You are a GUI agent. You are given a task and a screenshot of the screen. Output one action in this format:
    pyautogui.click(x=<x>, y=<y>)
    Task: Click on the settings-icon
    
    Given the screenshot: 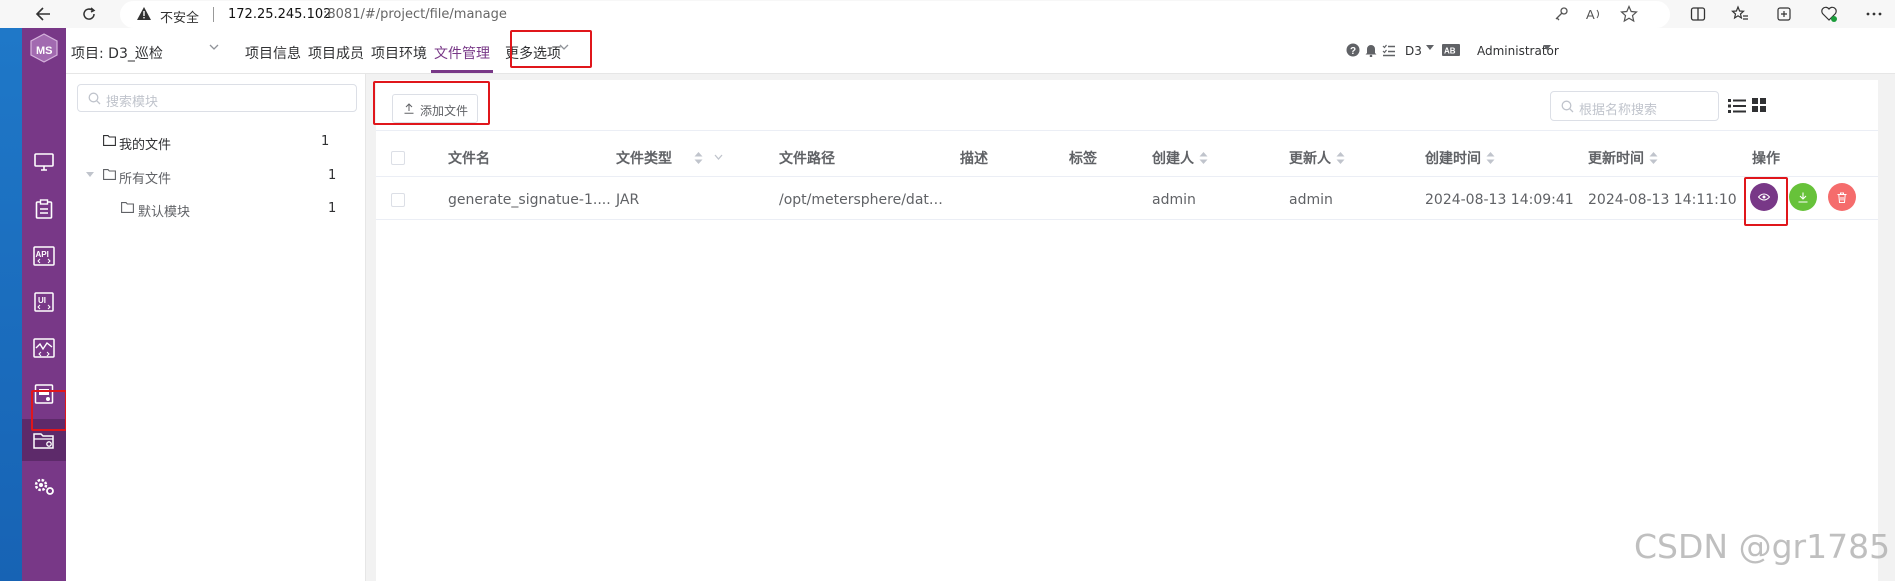 What is the action you would take?
    pyautogui.click(x=44, y=486)
    